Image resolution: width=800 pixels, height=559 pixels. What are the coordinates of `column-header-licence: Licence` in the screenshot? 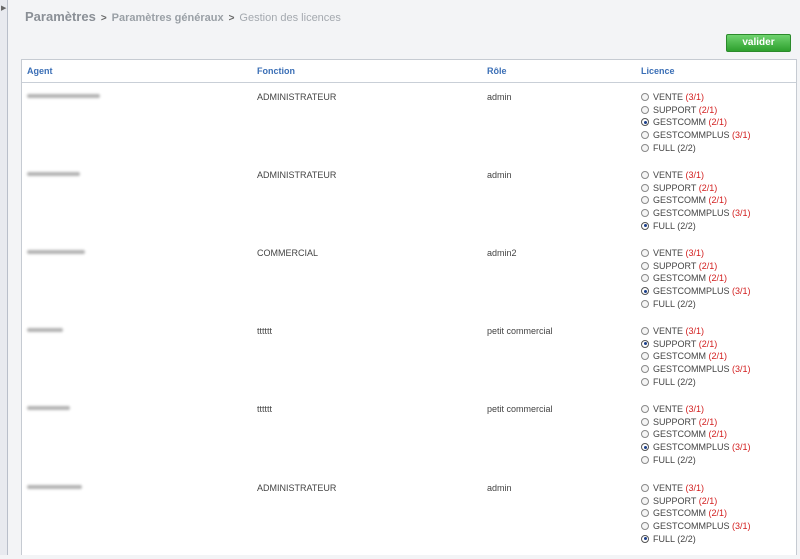 It's located at (658, 71).